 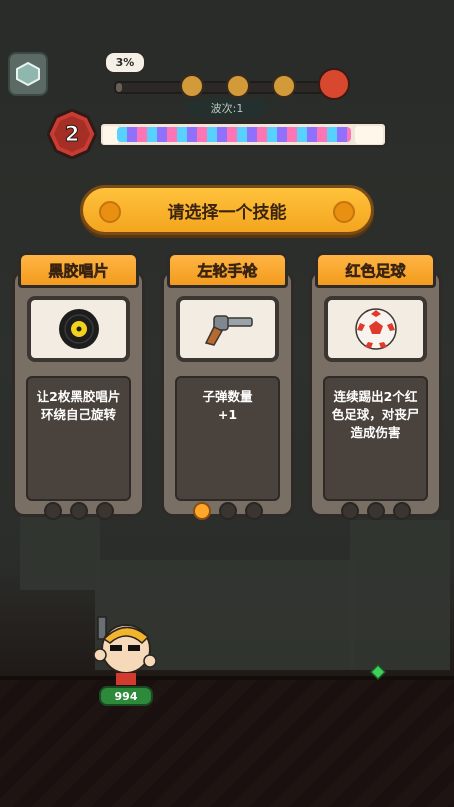 I want to click on avatar-icon, so click(x=28, y=74).